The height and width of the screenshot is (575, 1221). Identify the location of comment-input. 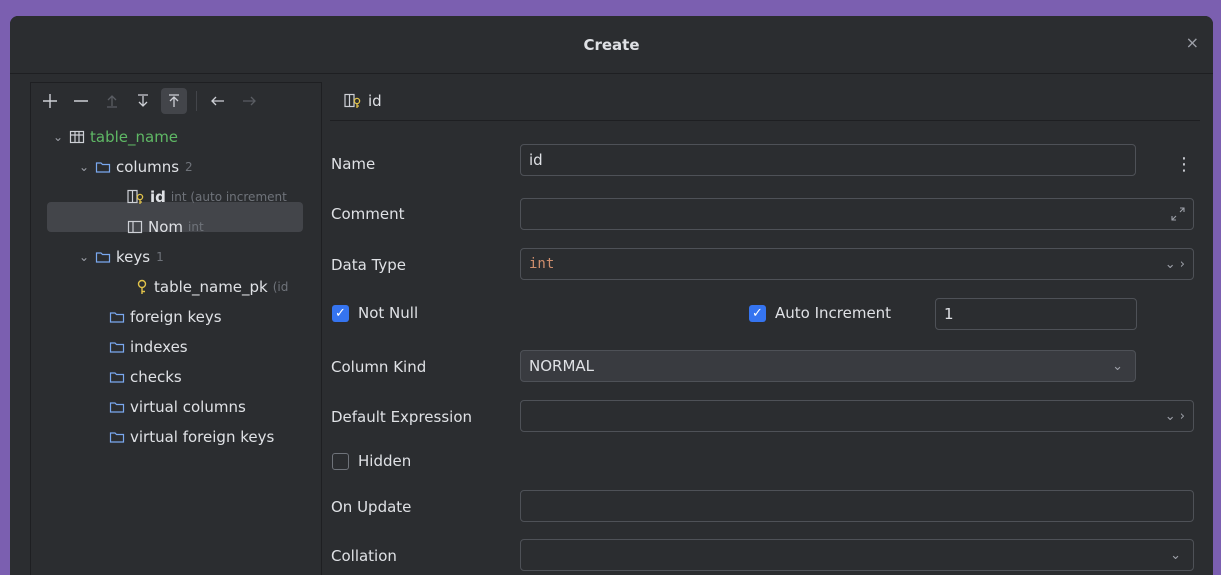
(857, 214).